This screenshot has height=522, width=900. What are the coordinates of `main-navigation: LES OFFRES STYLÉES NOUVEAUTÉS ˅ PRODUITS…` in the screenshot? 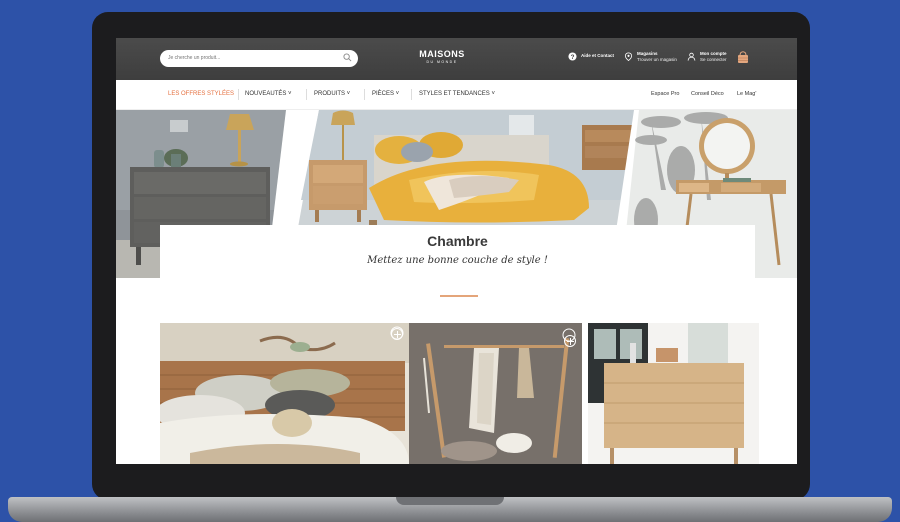 It's located at (456, 95).